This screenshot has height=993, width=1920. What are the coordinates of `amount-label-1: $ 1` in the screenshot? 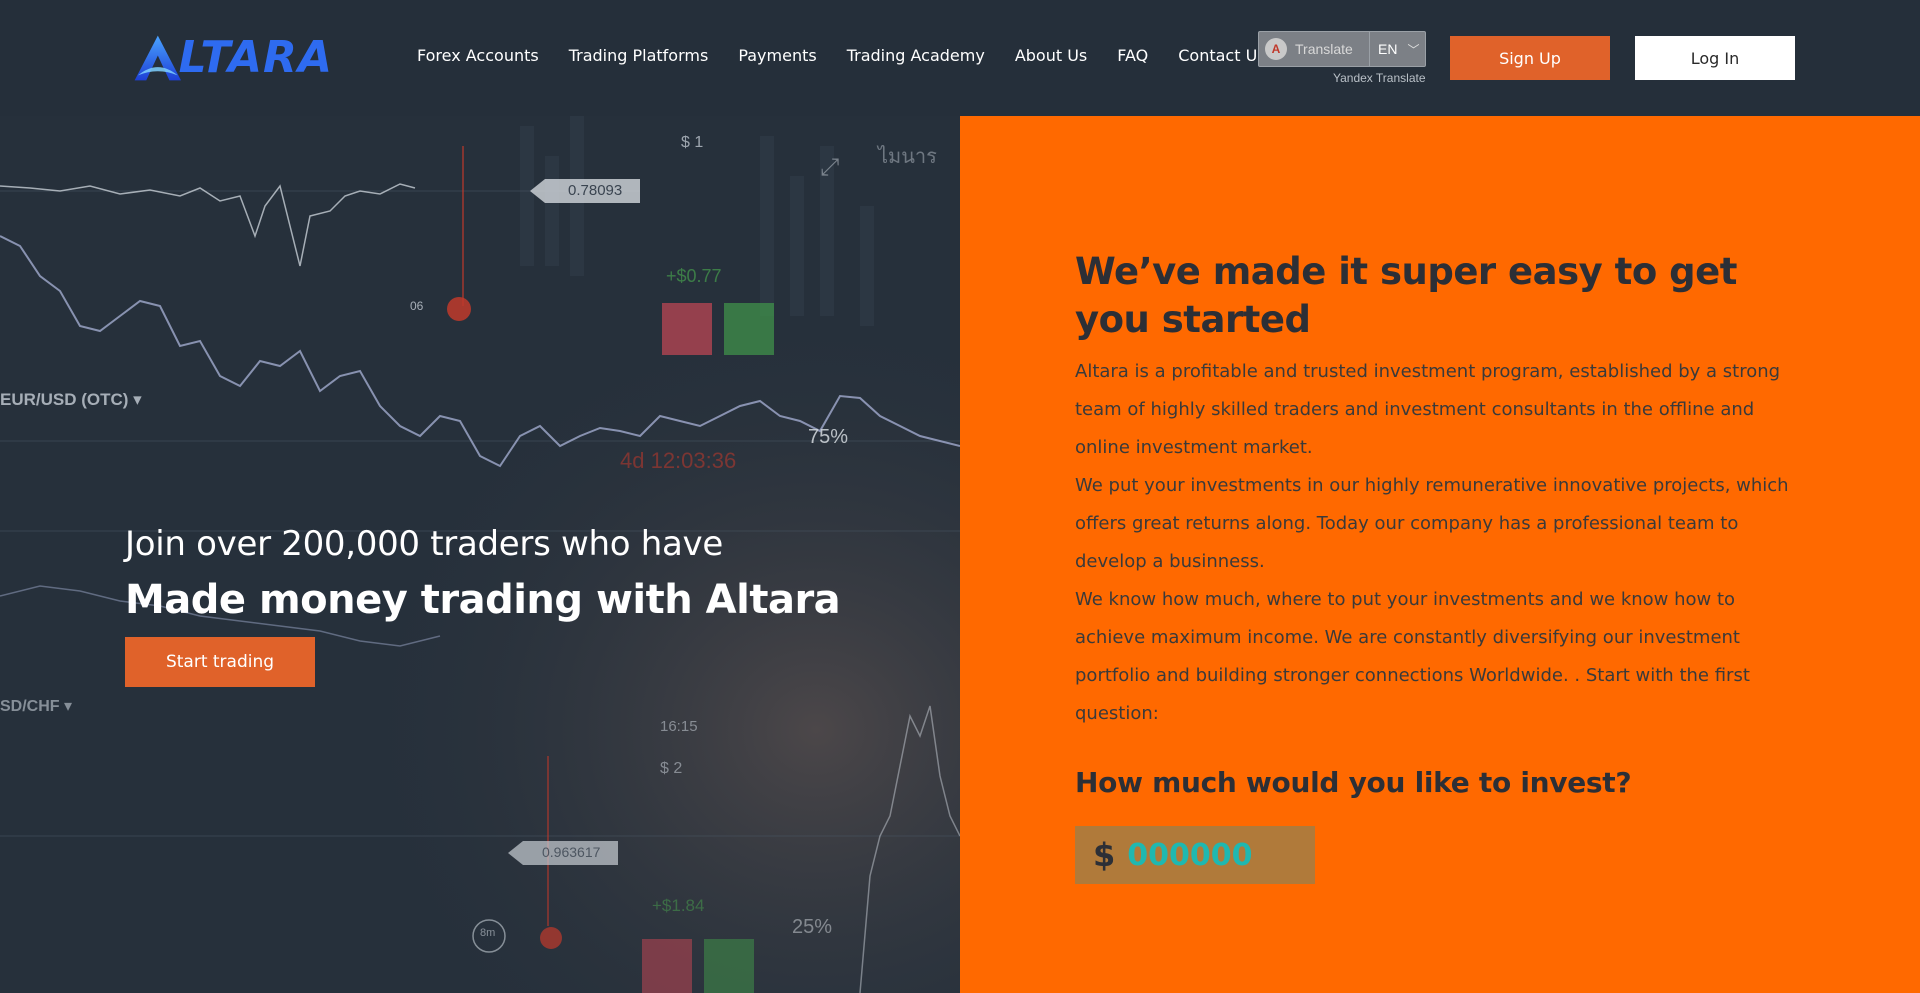 It's located at (692, 142).